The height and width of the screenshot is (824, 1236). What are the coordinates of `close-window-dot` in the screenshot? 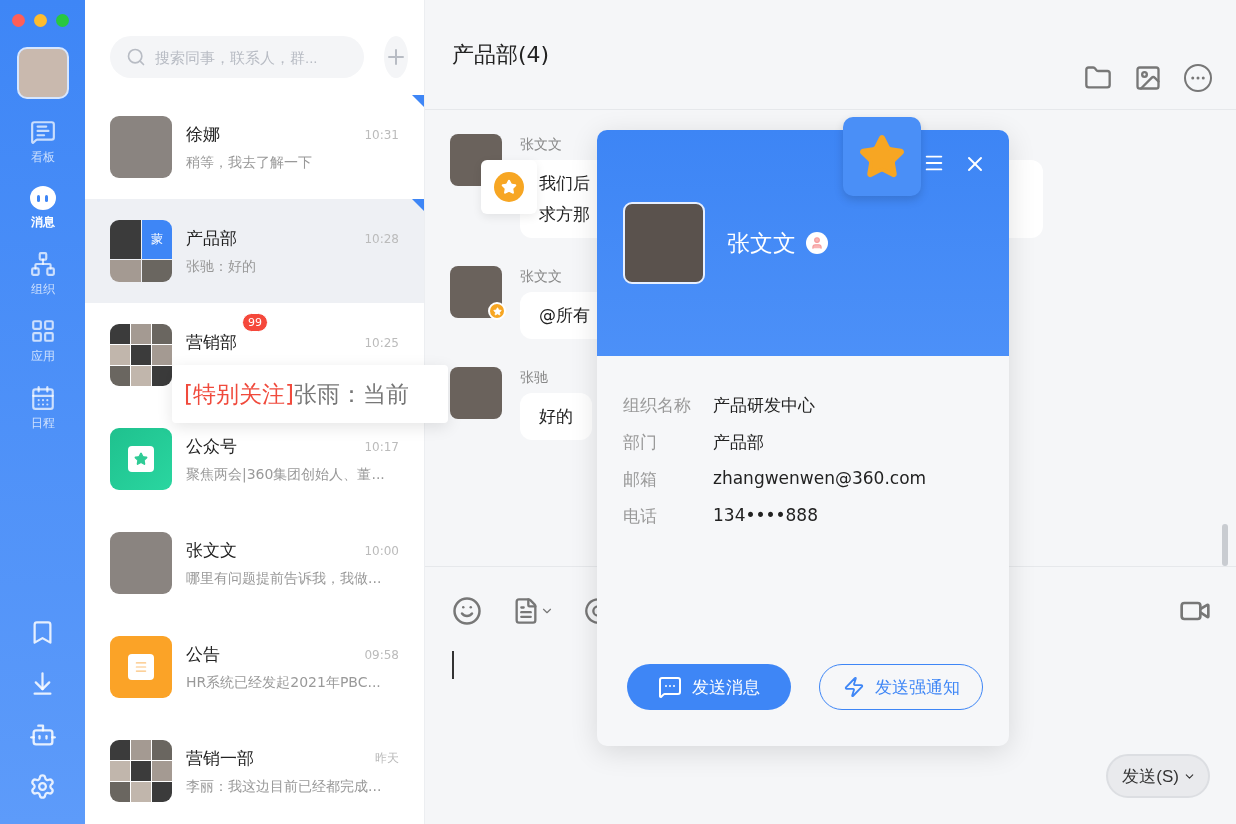 It's located at (18, 20).